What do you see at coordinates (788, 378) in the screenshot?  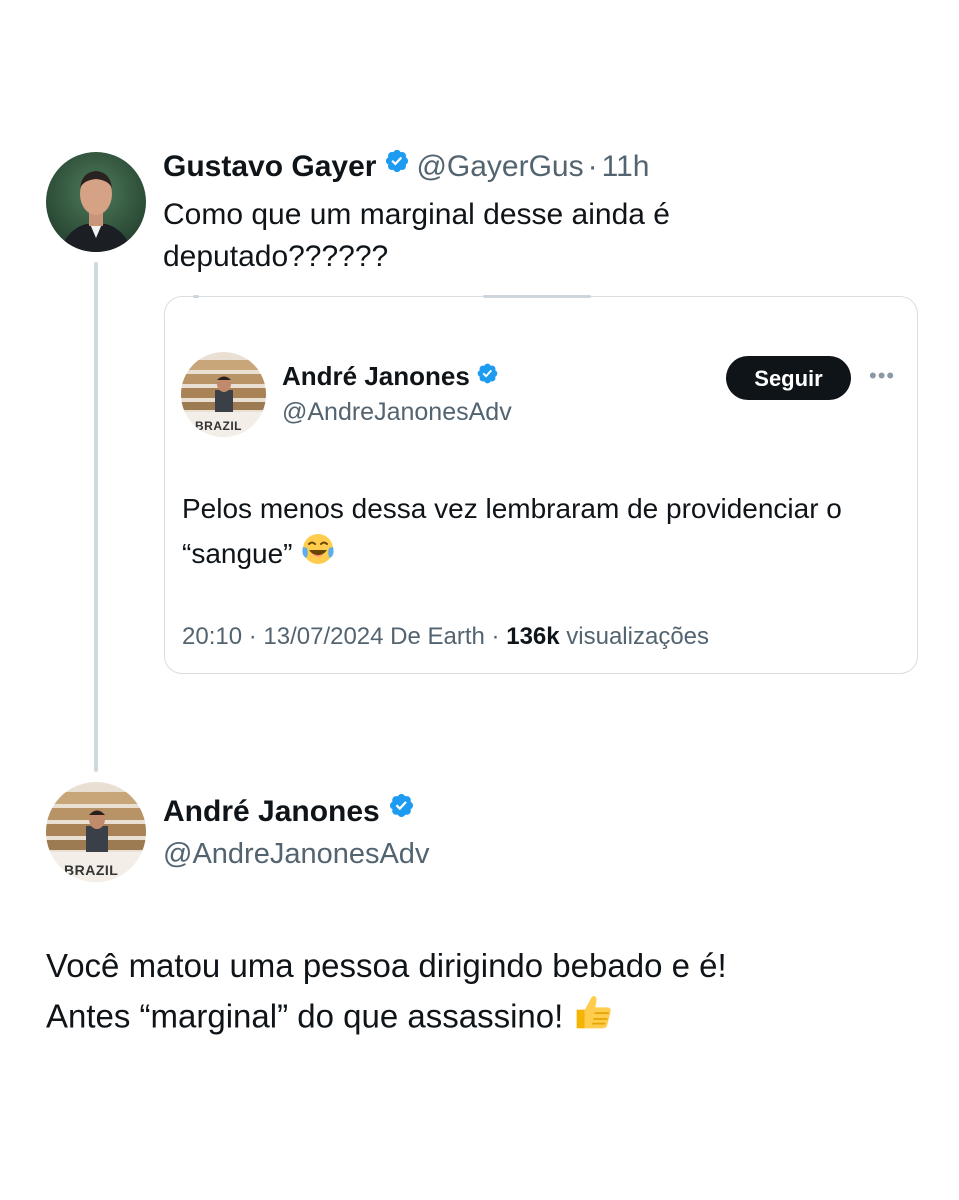 I see `follow-button: Seguir` at bounding box center [788, 378].